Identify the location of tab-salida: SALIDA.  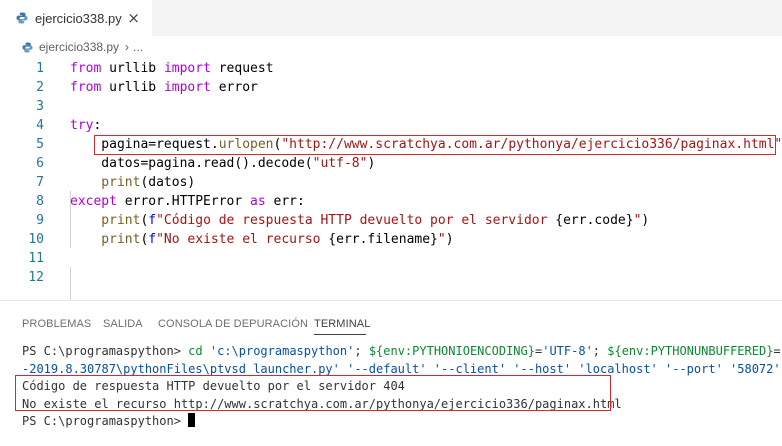
(123, 324).